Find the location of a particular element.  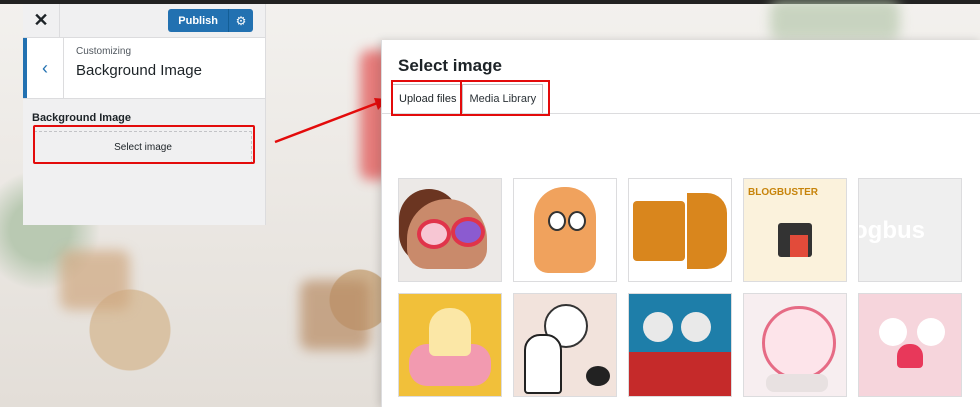

section-header: ‹ Customizing Background Image is located at coordinates (144, 68).